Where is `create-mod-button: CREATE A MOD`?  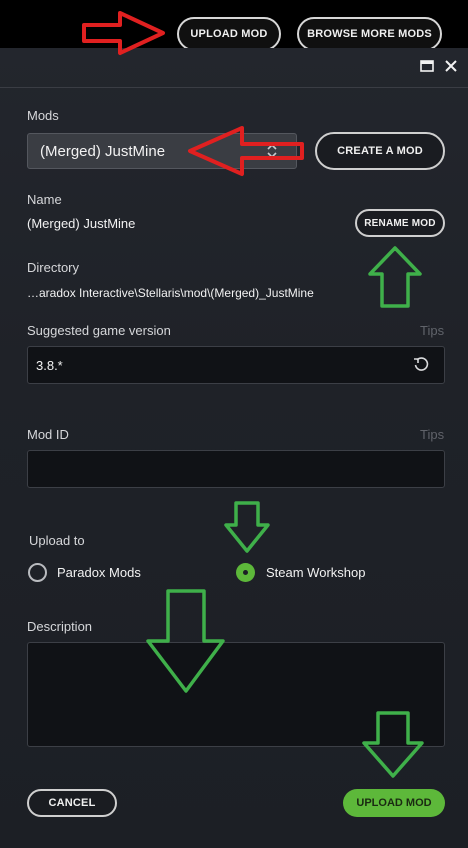 create-mod-button: CREATE A MOD is located at coordinates (380, 151).